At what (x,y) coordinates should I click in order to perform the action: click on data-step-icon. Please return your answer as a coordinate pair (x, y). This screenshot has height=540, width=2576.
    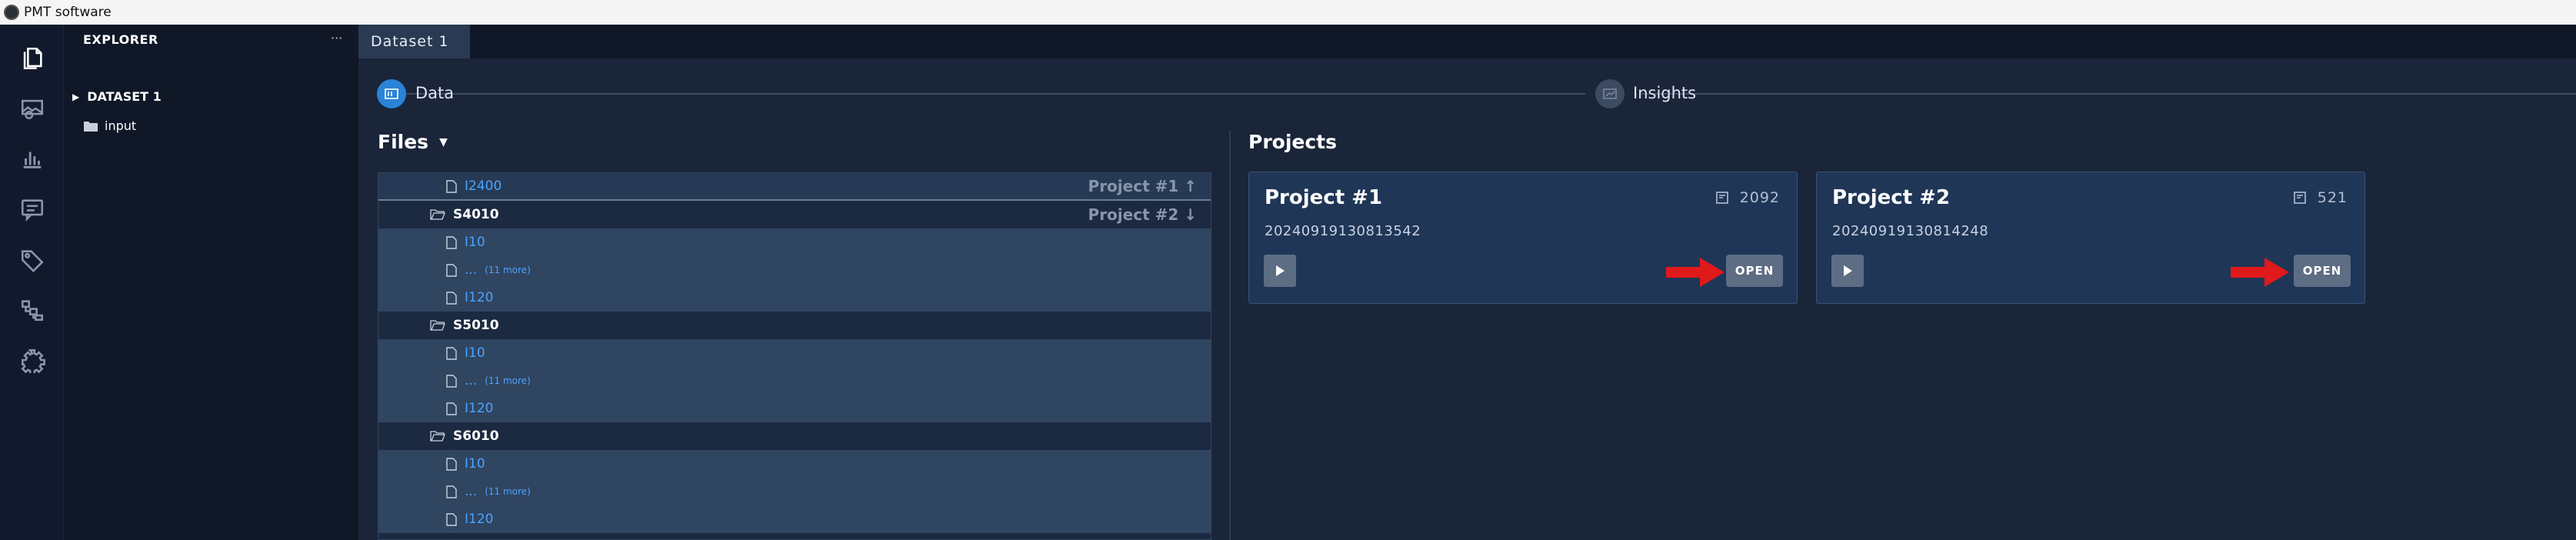
    Looking at the image, I should click on (391, 93).